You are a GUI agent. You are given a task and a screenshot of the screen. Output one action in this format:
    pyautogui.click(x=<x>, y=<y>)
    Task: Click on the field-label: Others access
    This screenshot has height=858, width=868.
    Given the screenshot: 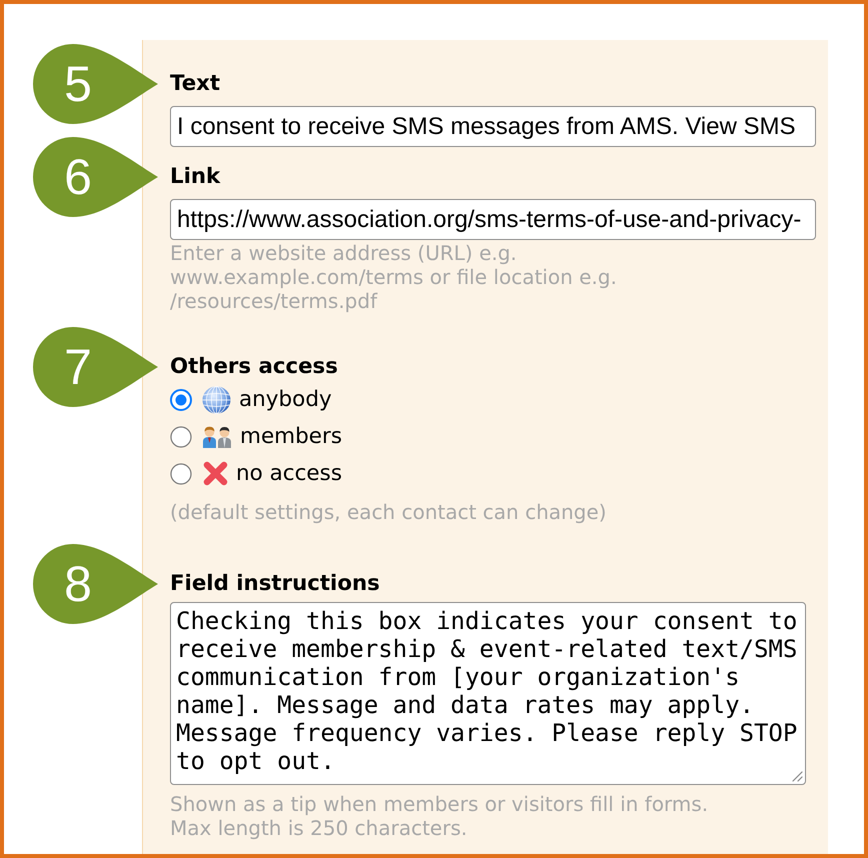 What is the action you would take?
    pyautogui.click(x=254, y=367)
    